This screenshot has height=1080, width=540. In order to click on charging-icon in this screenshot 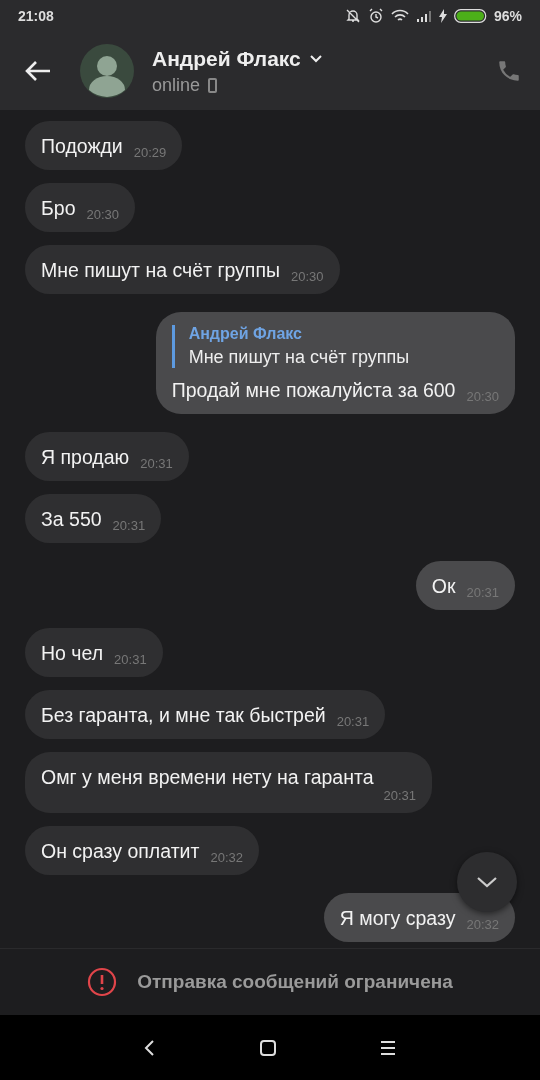, I will do `click(442, 16)`.